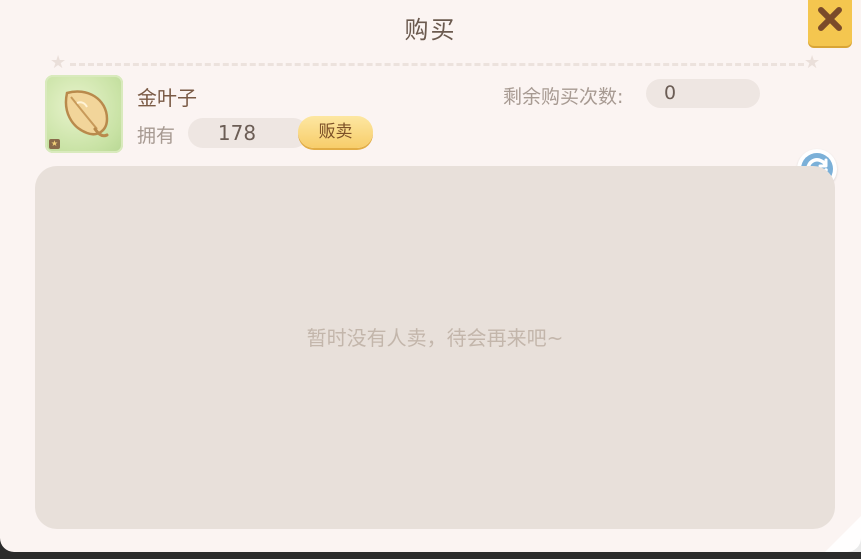 The height and width of the screenshot is (559, 861). What do you see at coordinates (843, 534) in the screenshot?
I see `page-curl-corner` at bounding box center [843, 534].